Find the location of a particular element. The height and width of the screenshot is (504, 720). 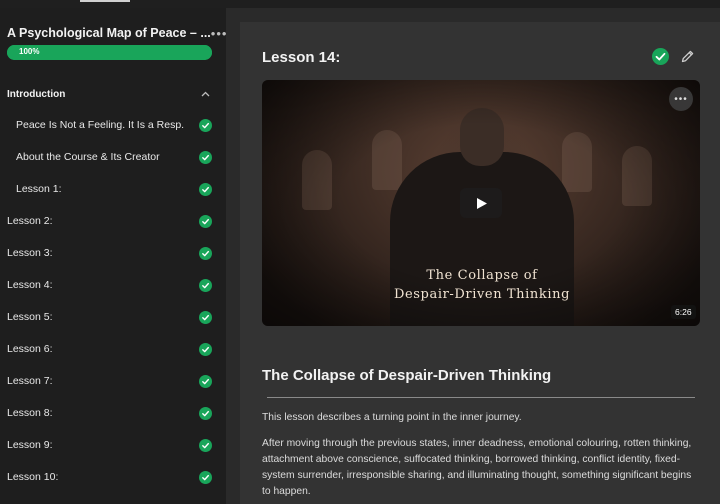

lesson-label: Lesson 10: is located at coordinates (33, 477).